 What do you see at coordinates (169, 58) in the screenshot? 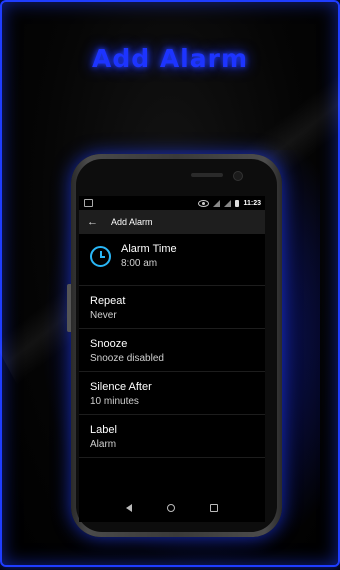
I see `promo-title: Add Alarm` at bounding box center [169, 58].